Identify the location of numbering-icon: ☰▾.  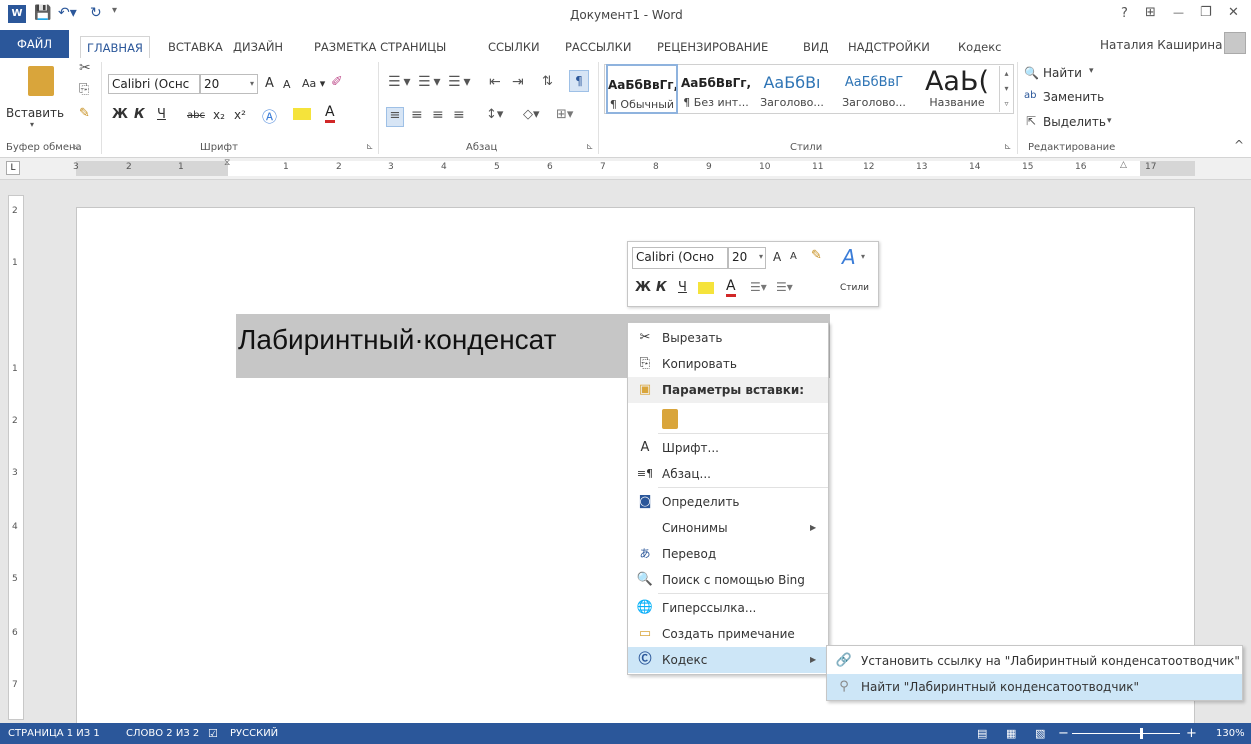
(431, 82).